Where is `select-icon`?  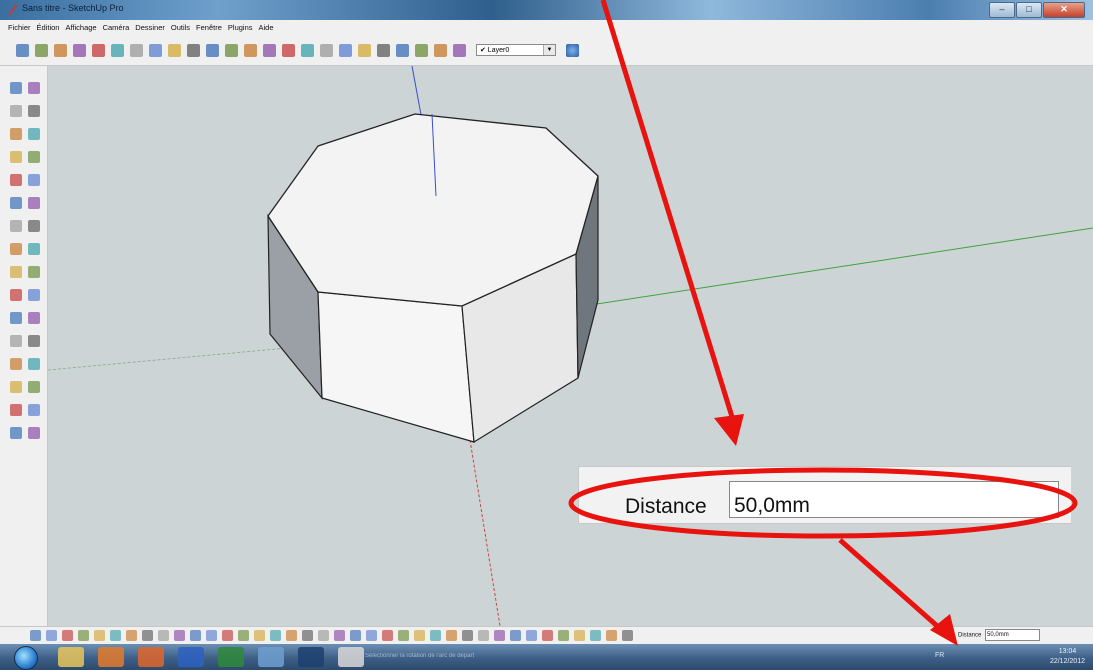
select-icon is located at coordinates (16, 88).